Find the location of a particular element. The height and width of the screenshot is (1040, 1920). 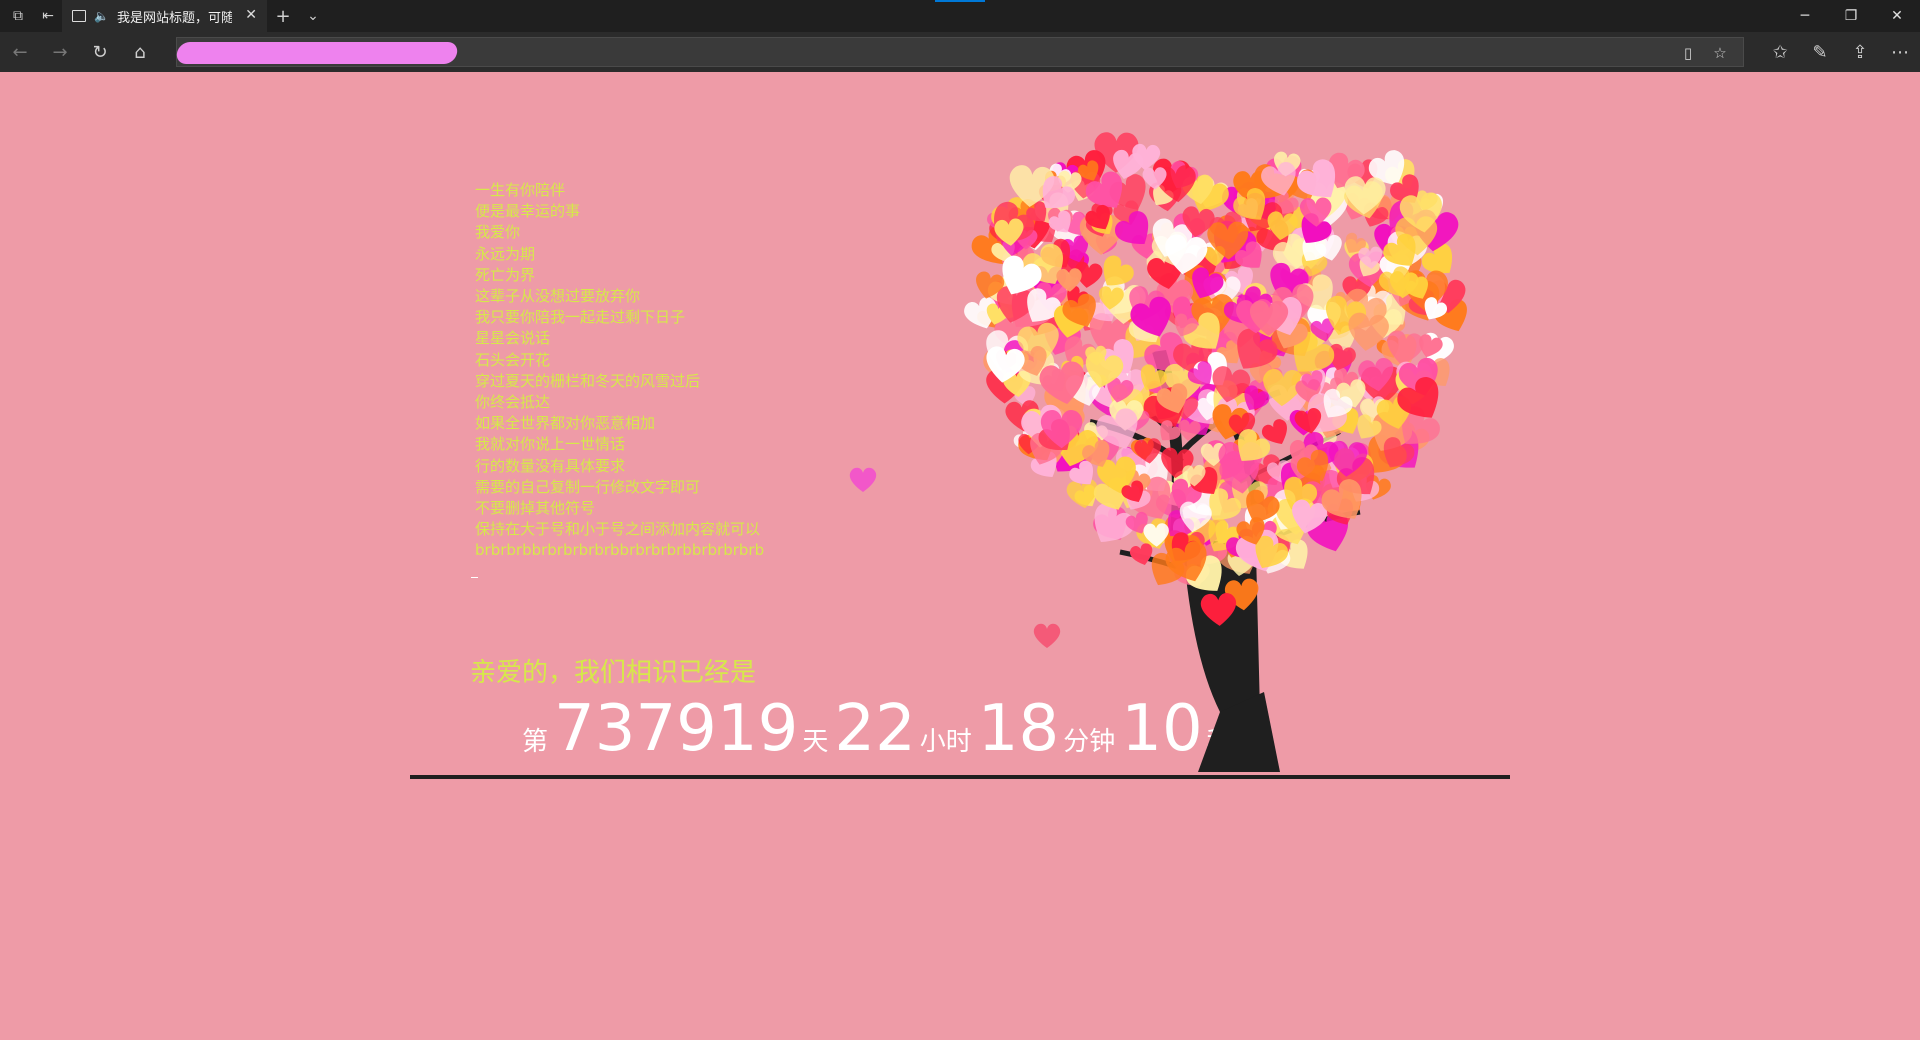

poem-line: 这辈子从没想过要放弃你 is located at coordinates (558, 296).